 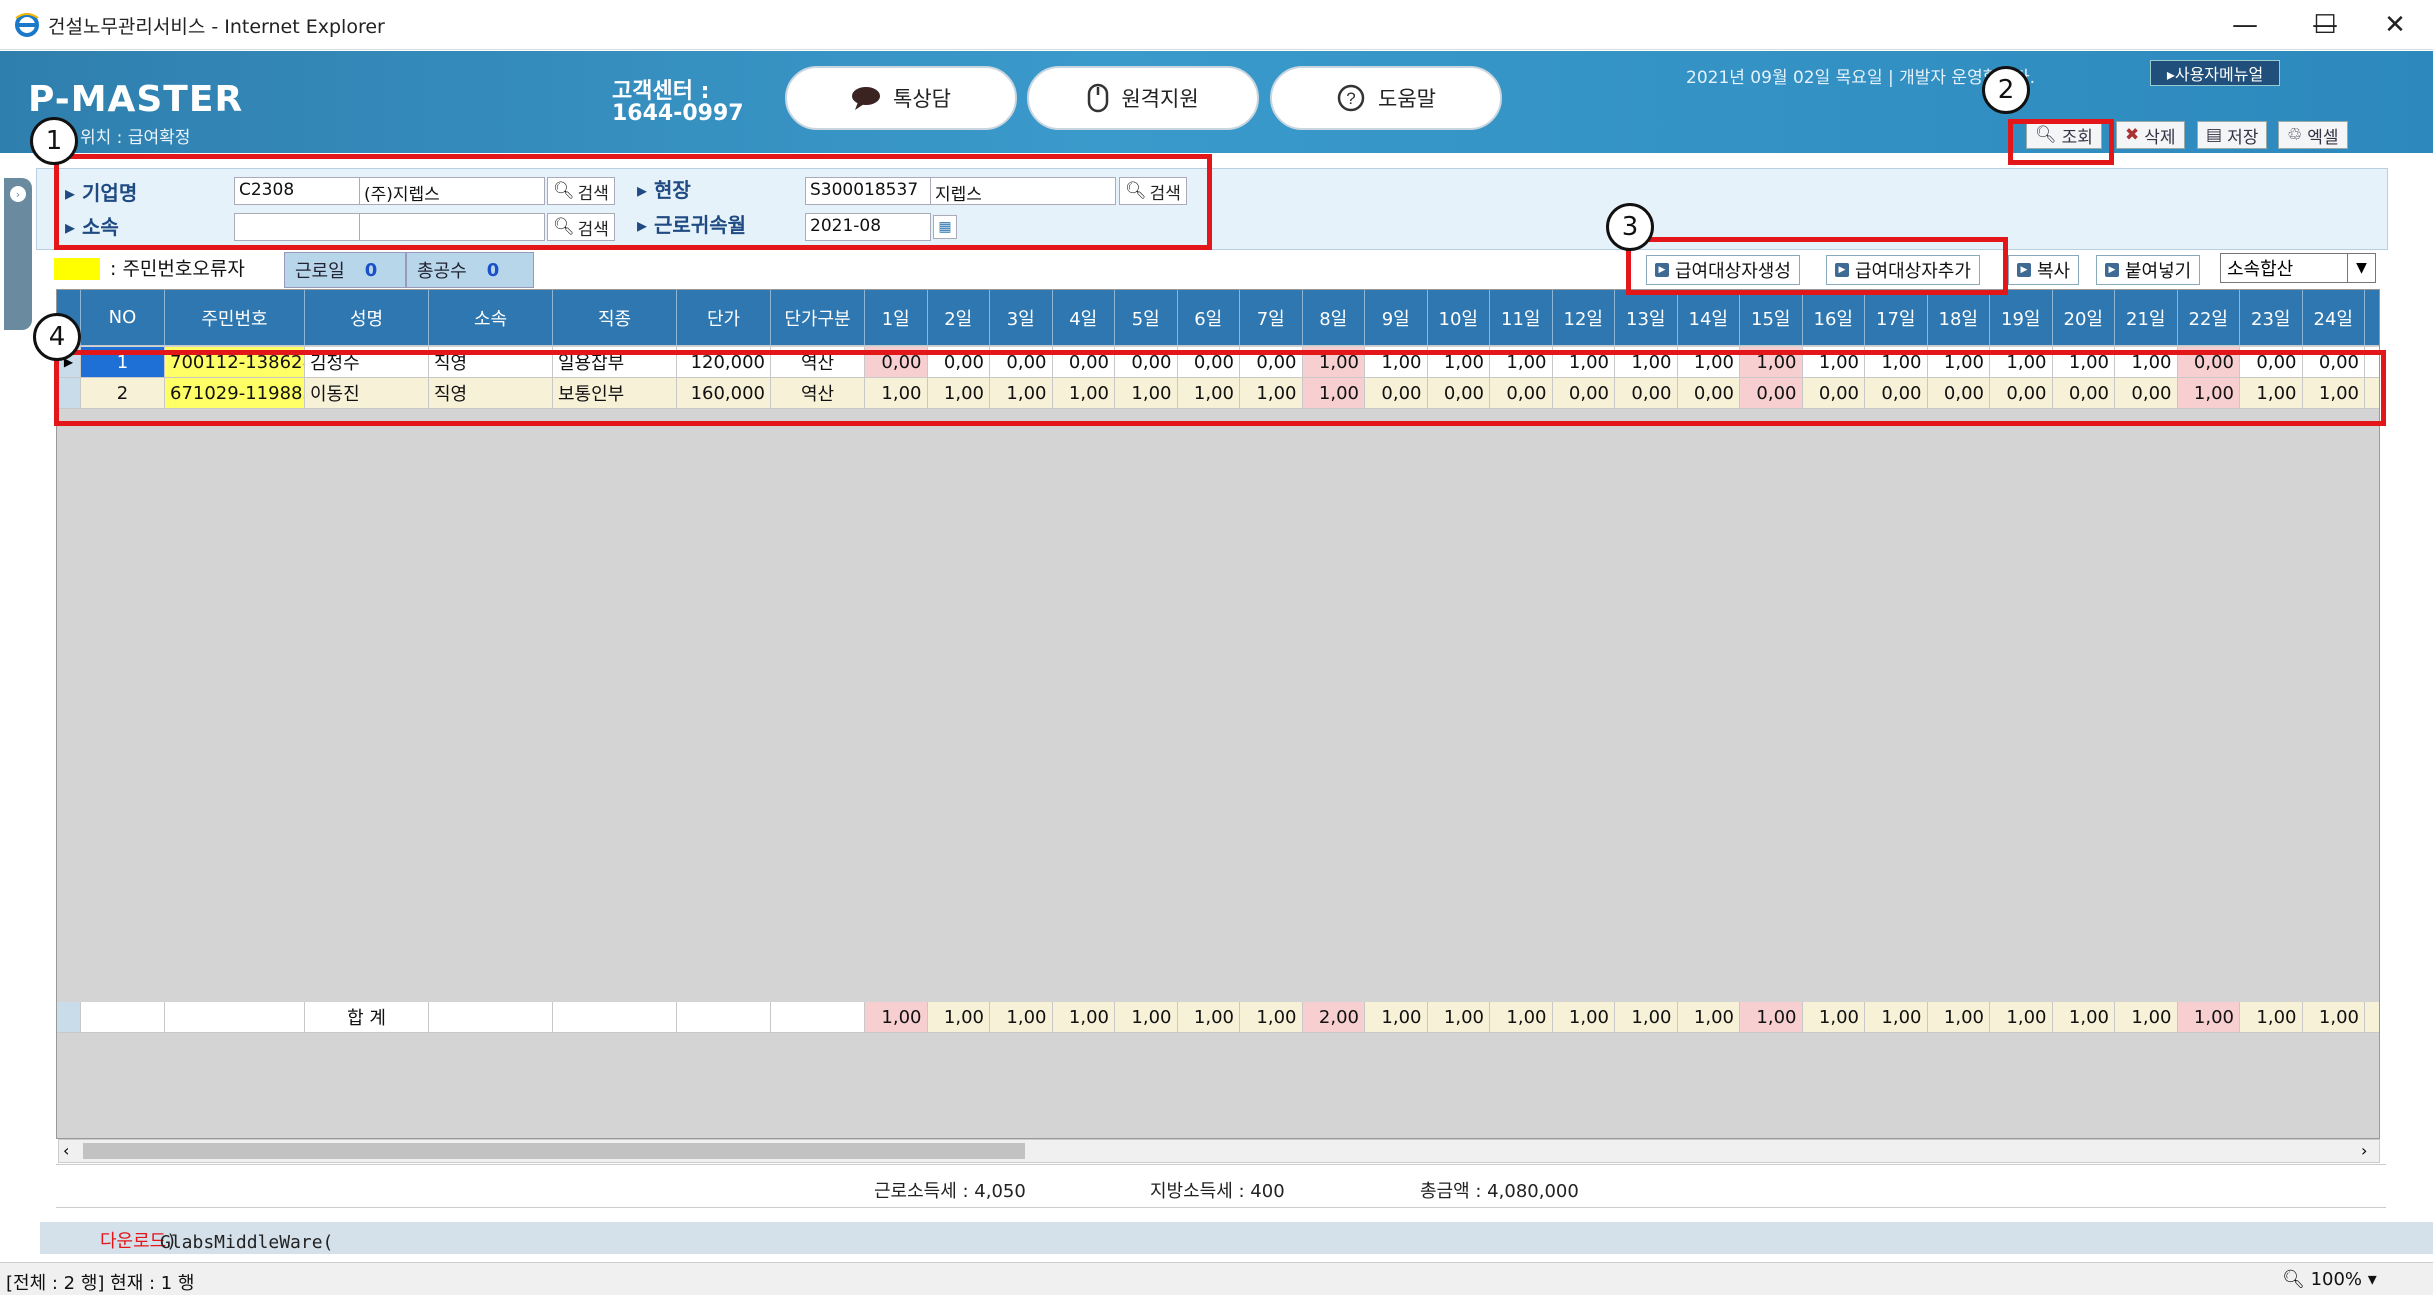 What do you see at coordinates (868, 191) in the screenshot?
I see `site-code-input: S300018537` at bounding box center [868, 191].